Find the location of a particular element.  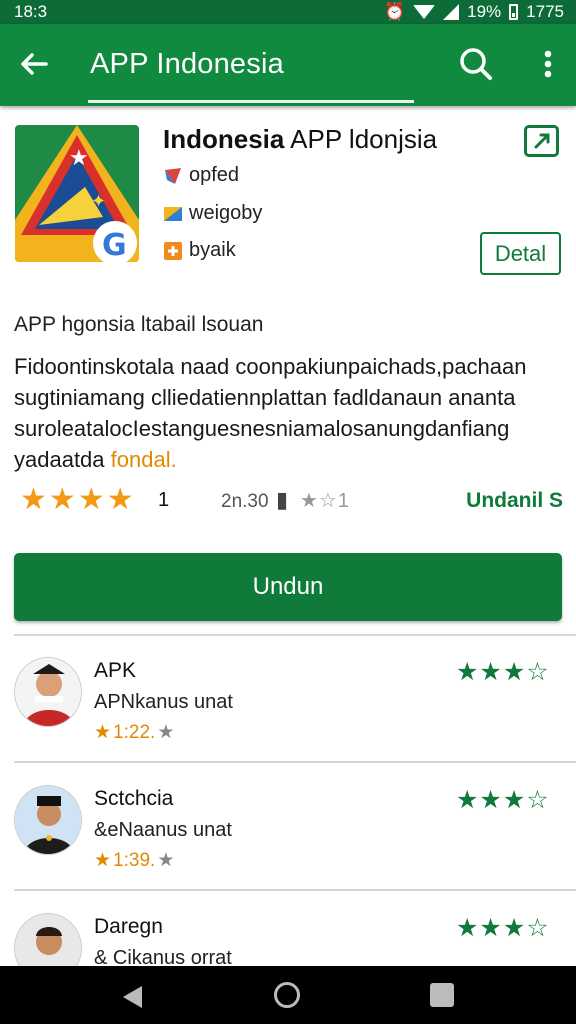

triangle-back-icon is located at coordinates (132, 997).